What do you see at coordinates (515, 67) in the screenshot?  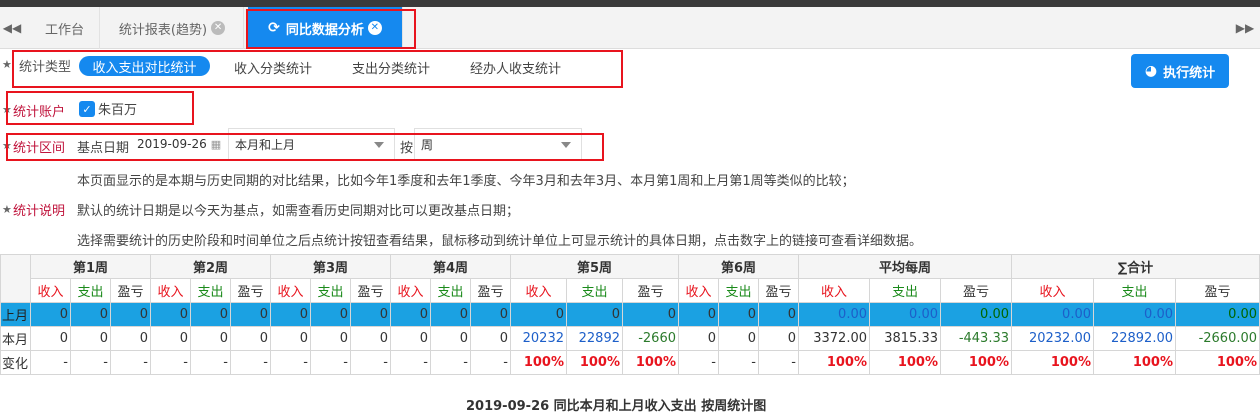 I see `stat-type-option-handler: 经办人收支统计` at bounding box center [515, 67].